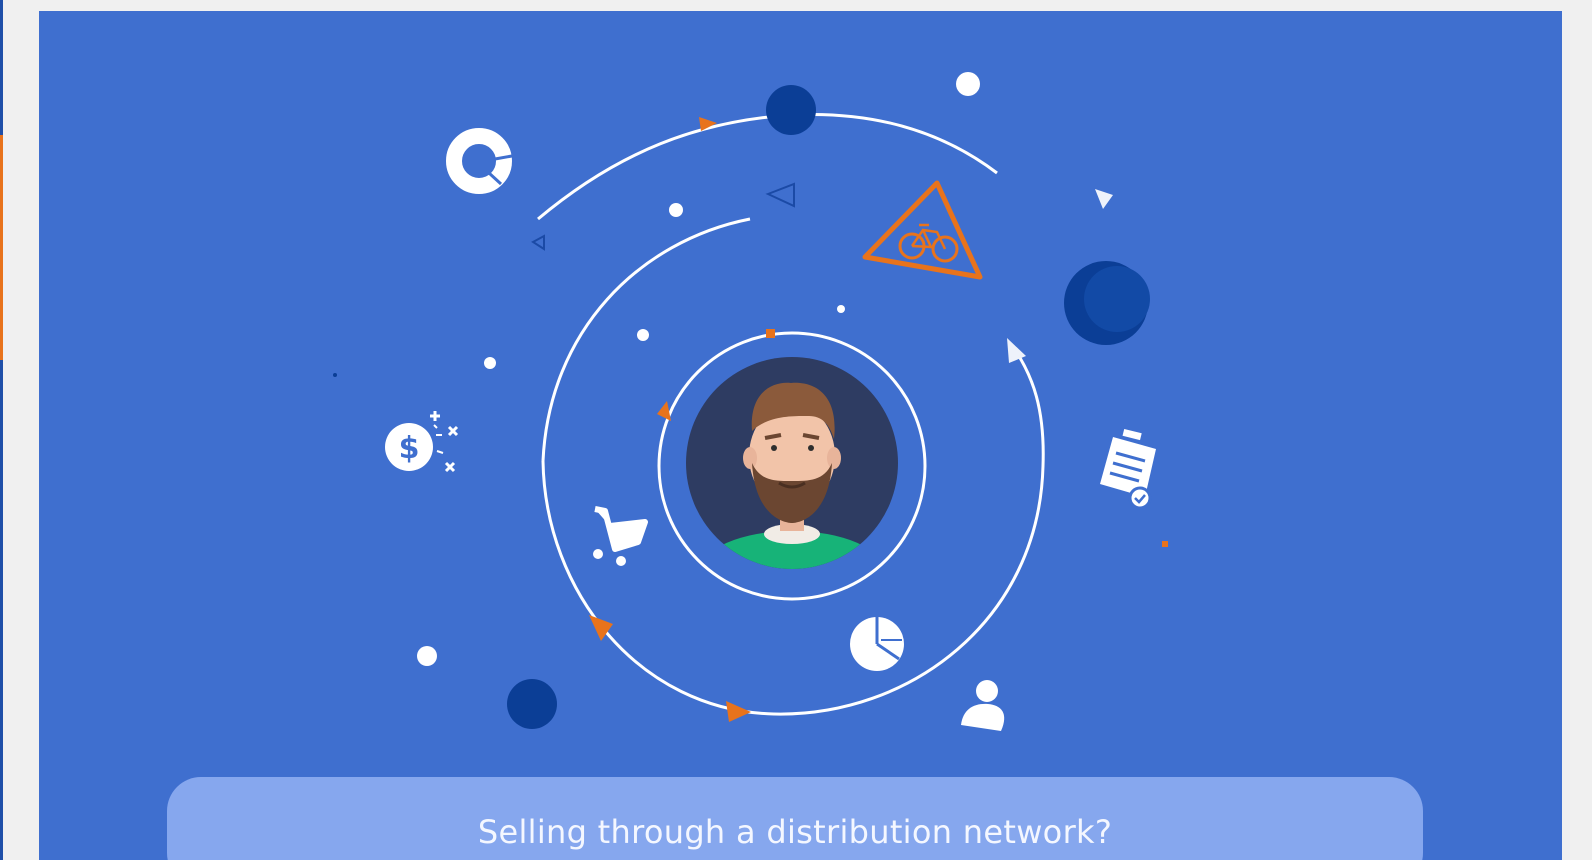 Image resolution: width=1592 pixels, height=860 pixels. I want to click on user-icon, so click(983, 705).